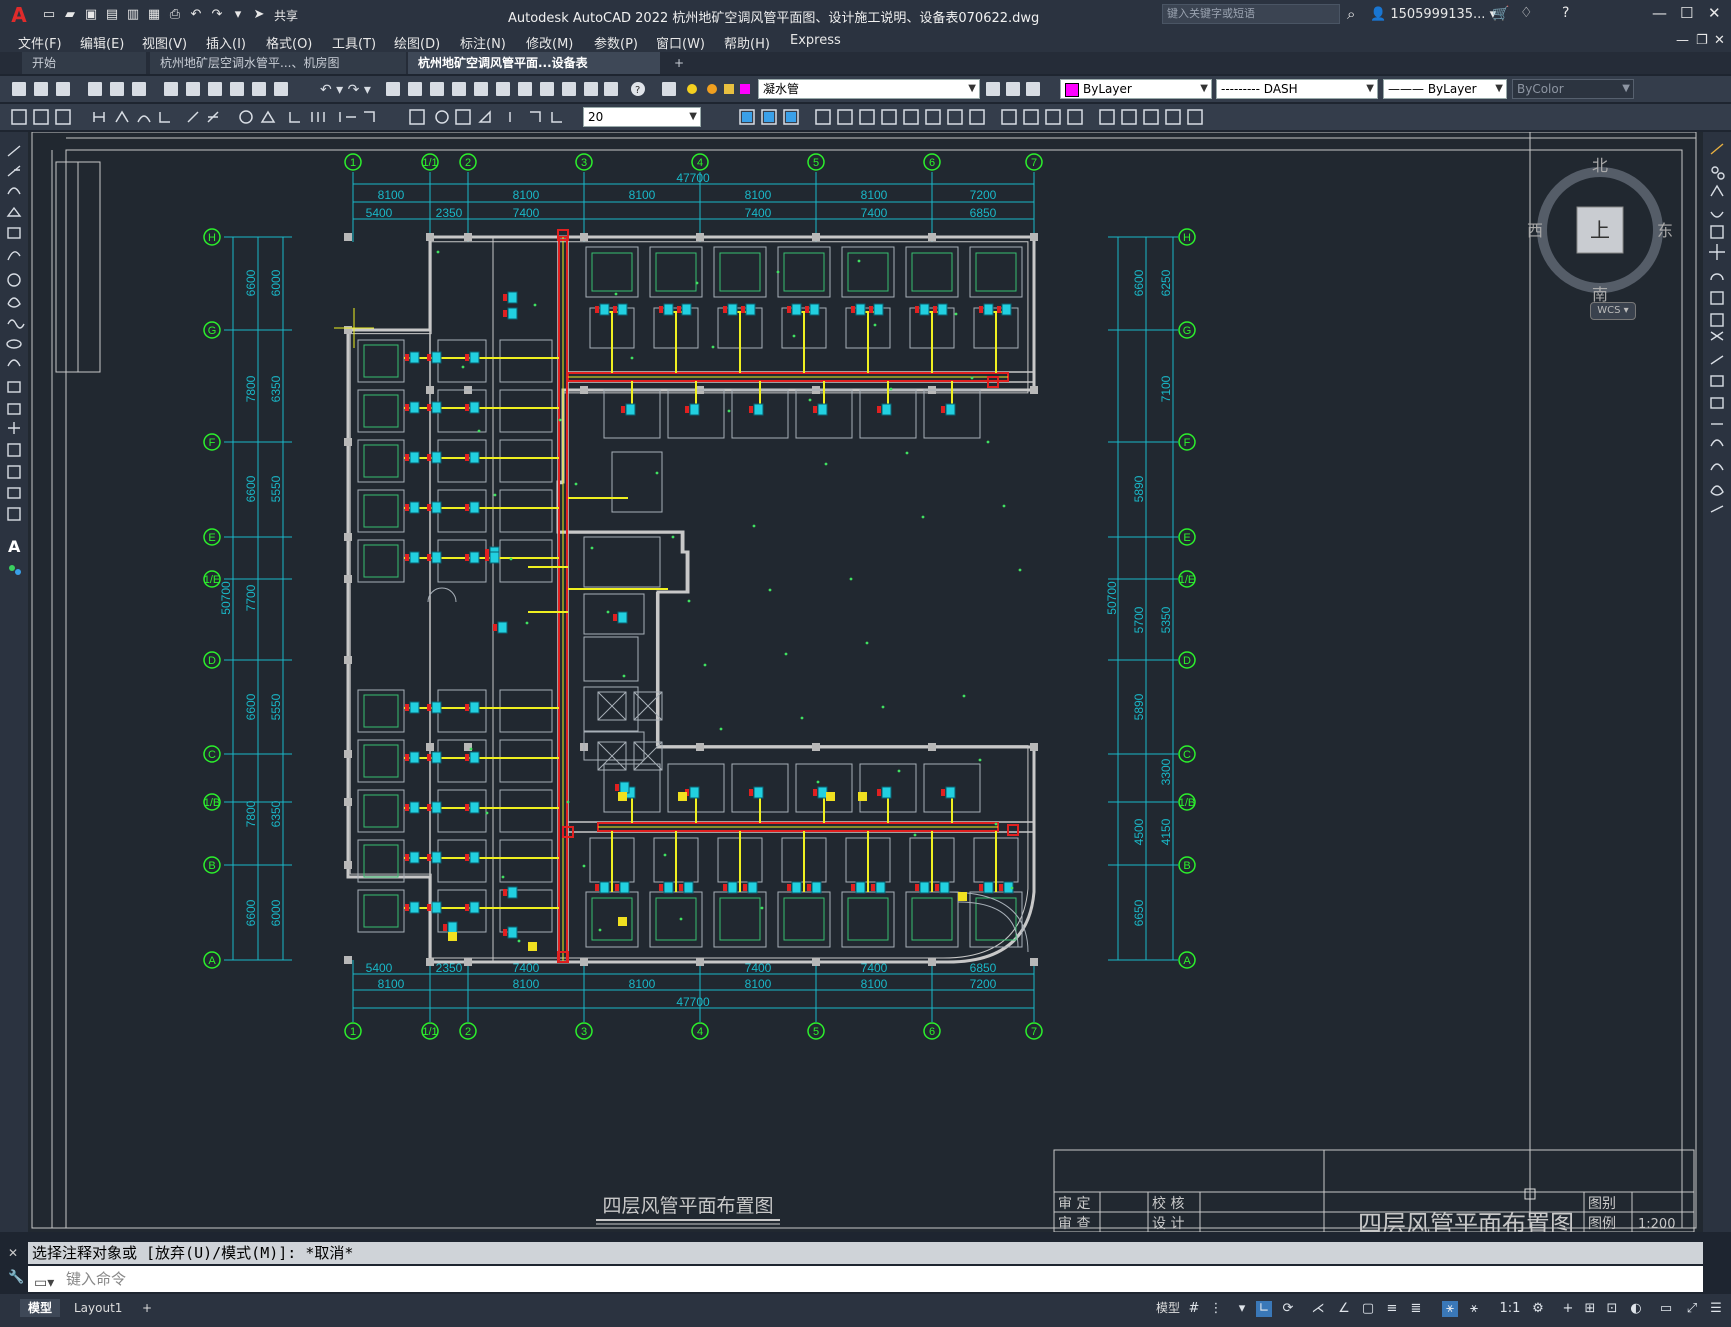 This screenshot has height=1327, width=1731. Describe the element at coordinates (869, 89) in the screenshot. I see `layer-dropdown: 凝水管 ▼` at that location.